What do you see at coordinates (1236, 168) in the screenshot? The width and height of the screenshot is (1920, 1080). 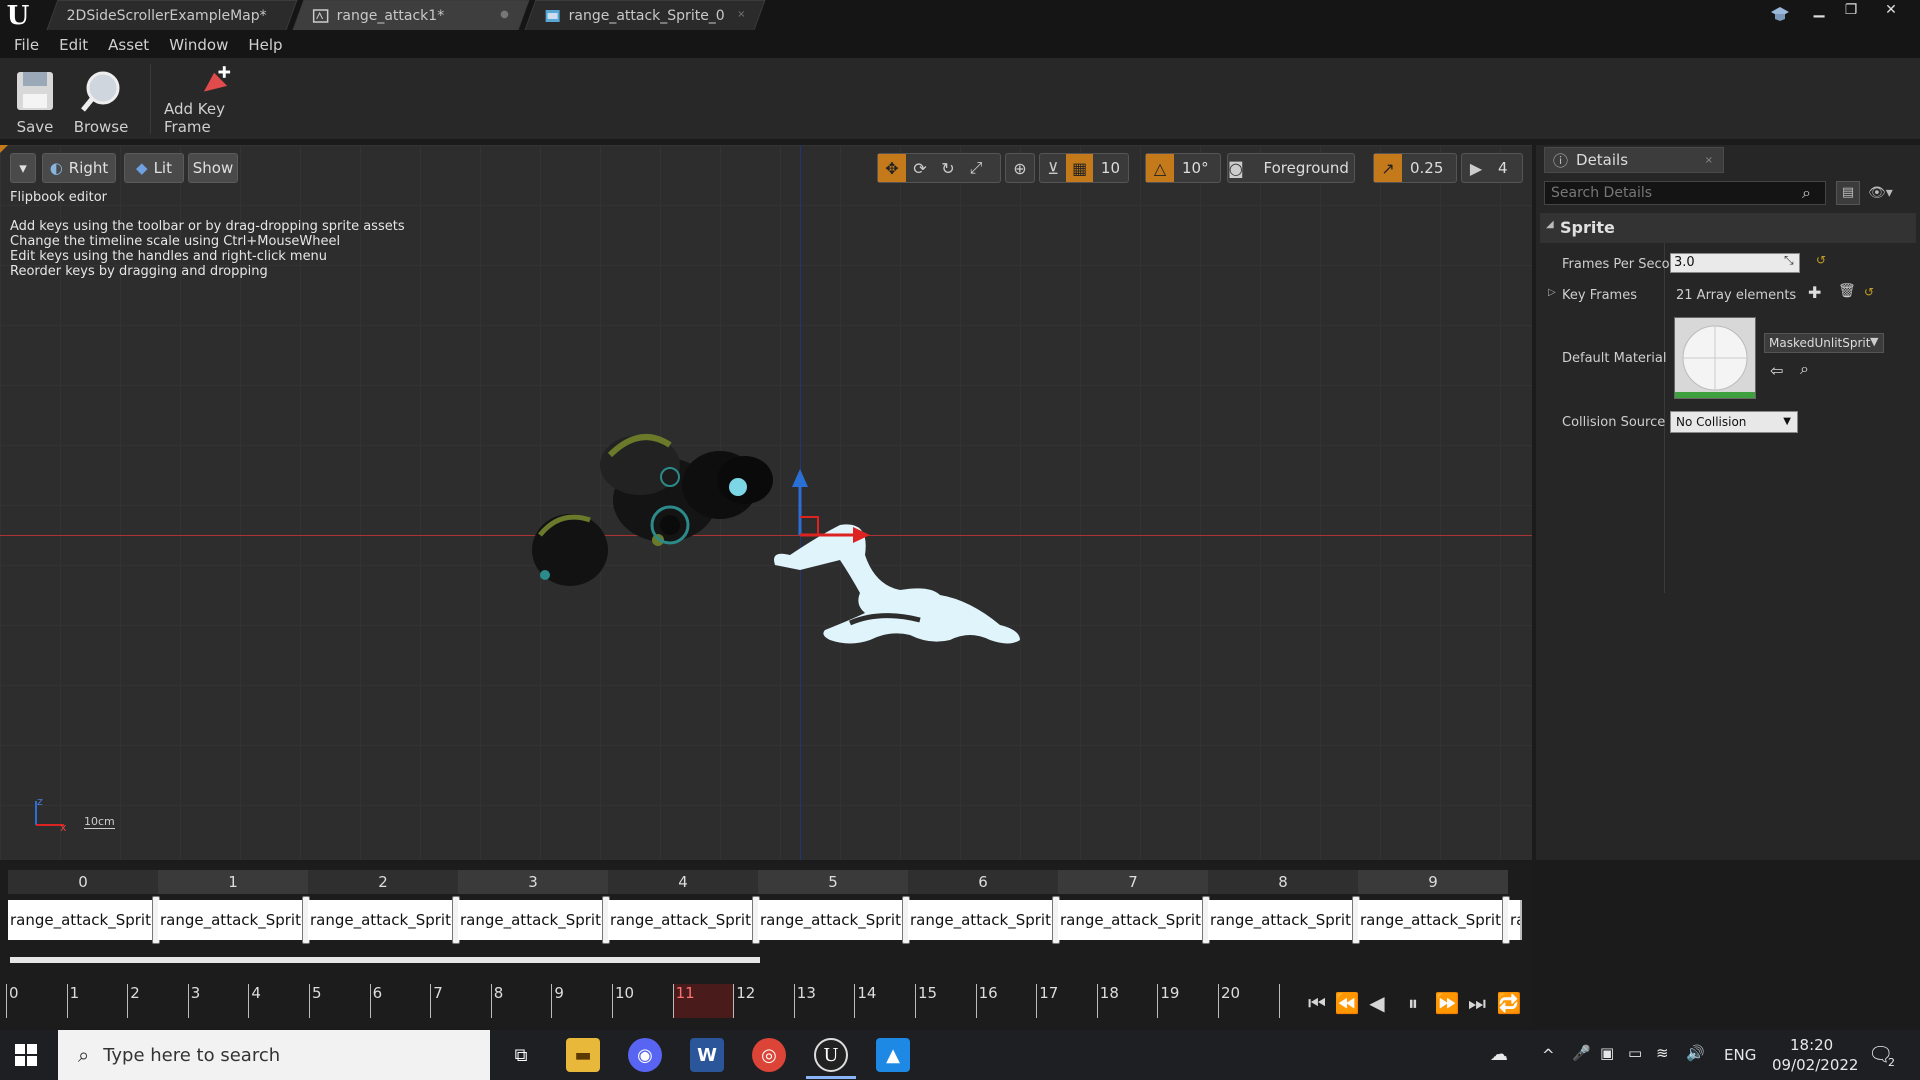 I see `layer-icon: ◙` at bounding box center [1236, 168].